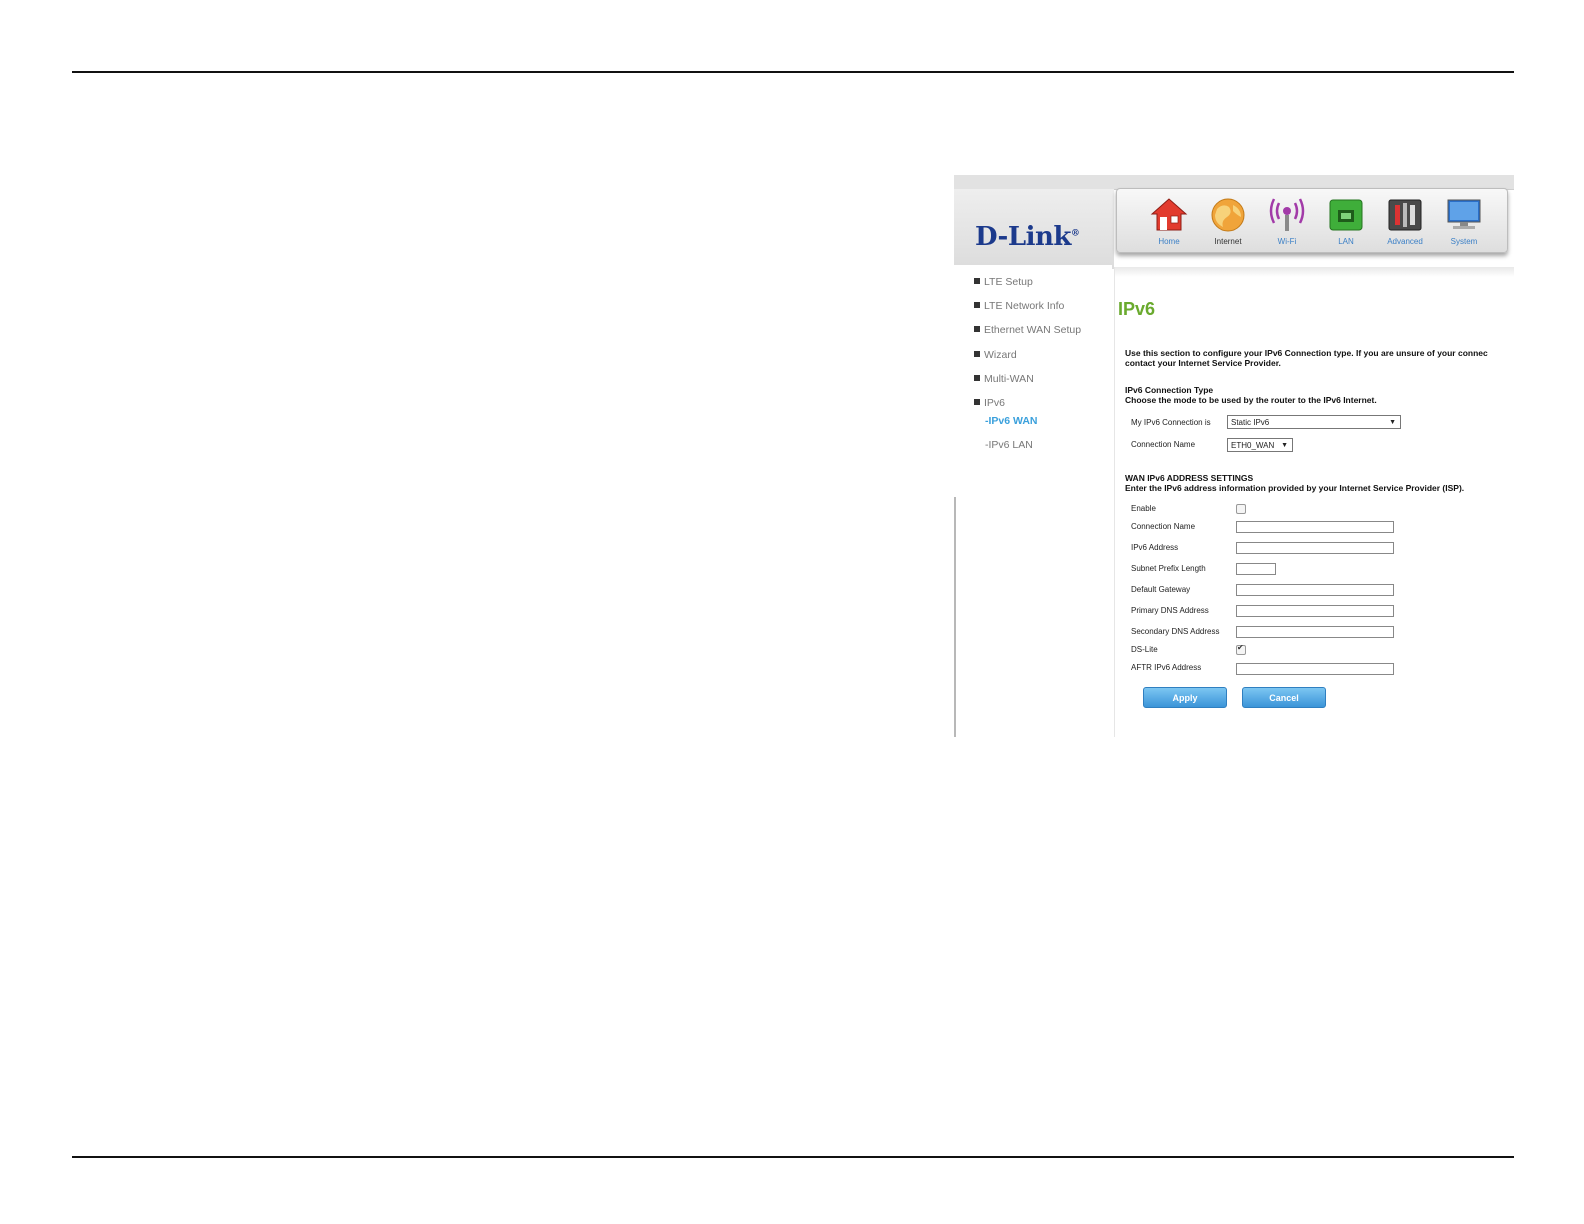 The height and width of the screenshot is (1224, 1584). Describe the element at coordinates (1168, 568) in the screenshot. I see `subnet-prefix-label: Subnet Prefix Length` at that location.